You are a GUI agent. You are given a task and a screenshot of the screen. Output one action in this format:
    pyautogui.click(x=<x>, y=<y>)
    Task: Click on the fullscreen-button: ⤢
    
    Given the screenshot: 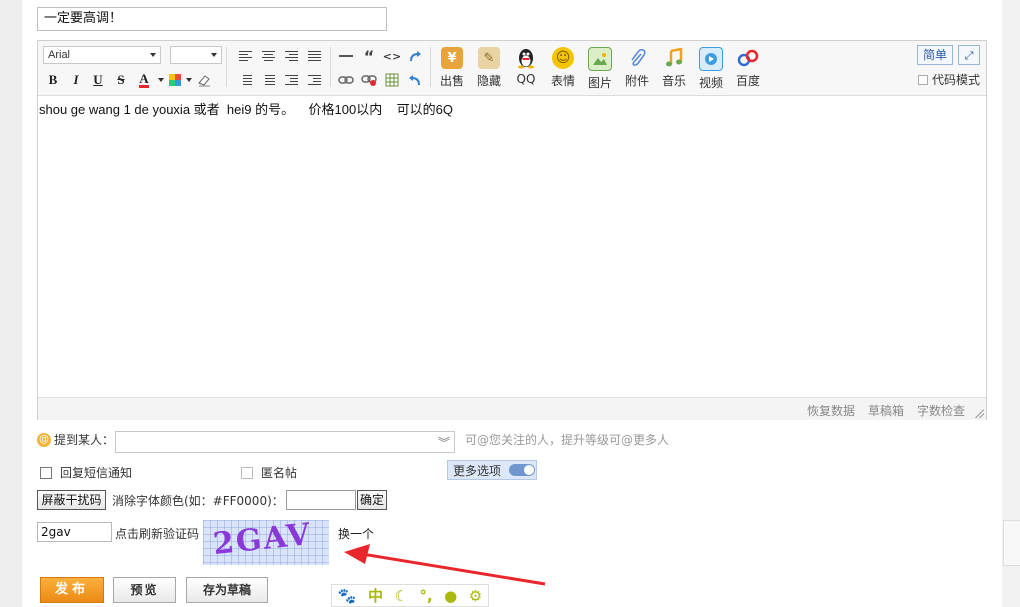 What is the action you would take?
    pyautogui.click(x=969, y=55)
    